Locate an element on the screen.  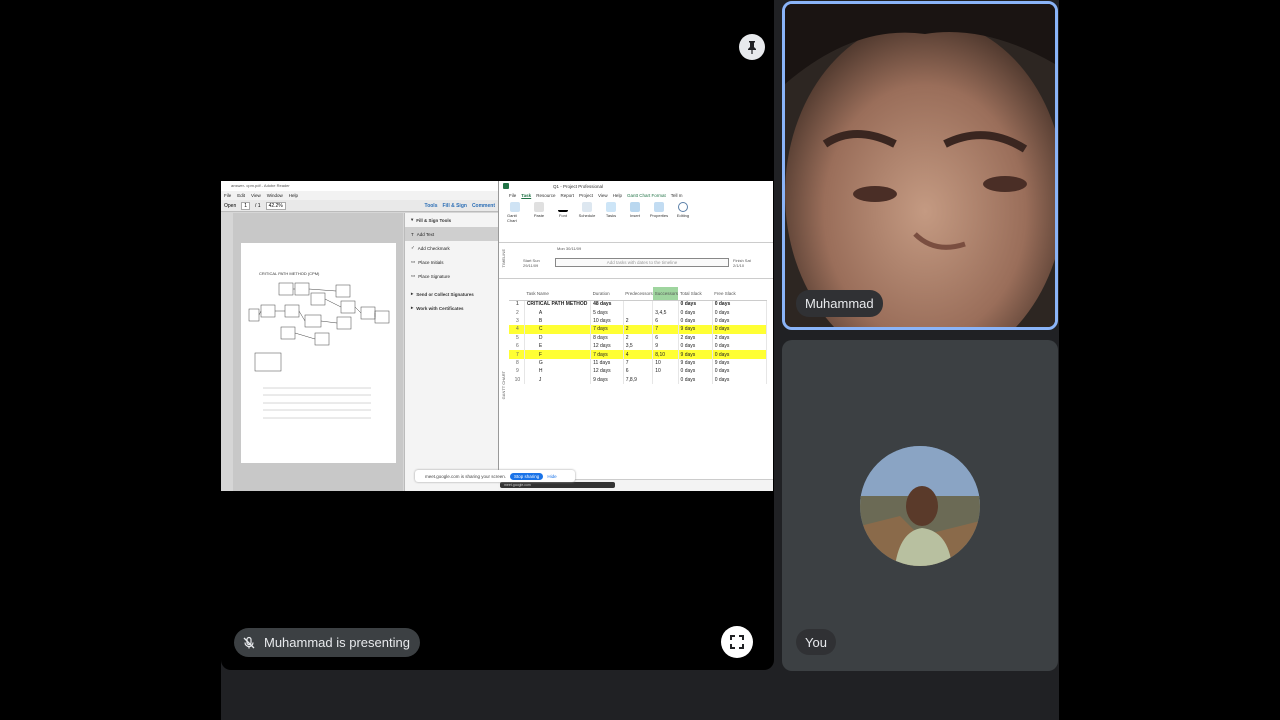
cell-name: J is located at coordinates (558, 379).